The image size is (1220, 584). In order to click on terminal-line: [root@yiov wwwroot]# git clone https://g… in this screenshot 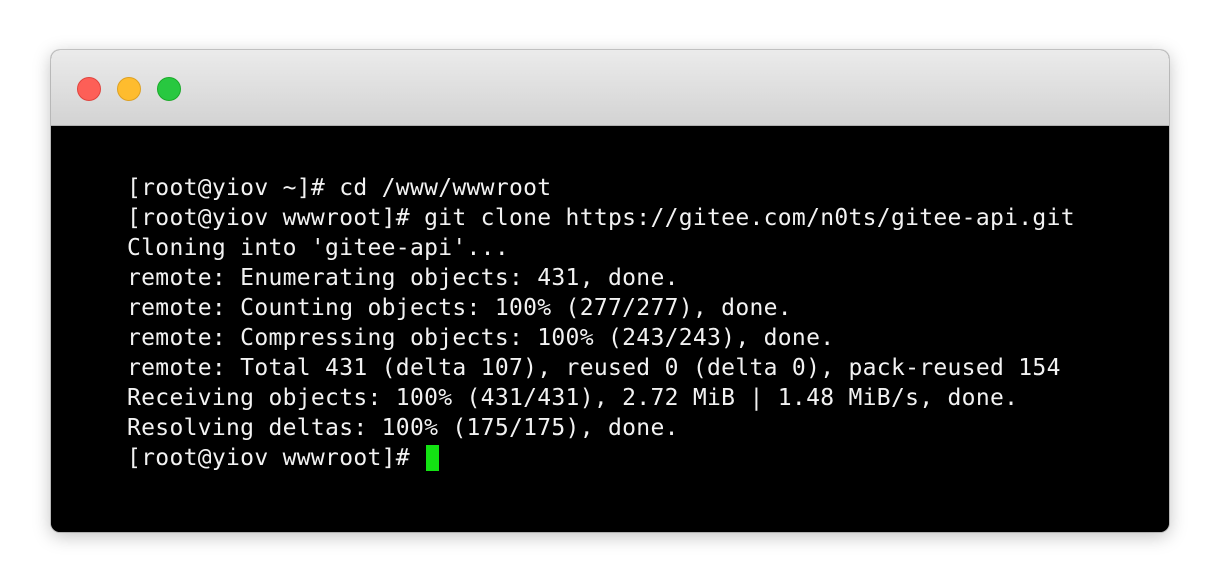, I will do `click(601, 218)`.